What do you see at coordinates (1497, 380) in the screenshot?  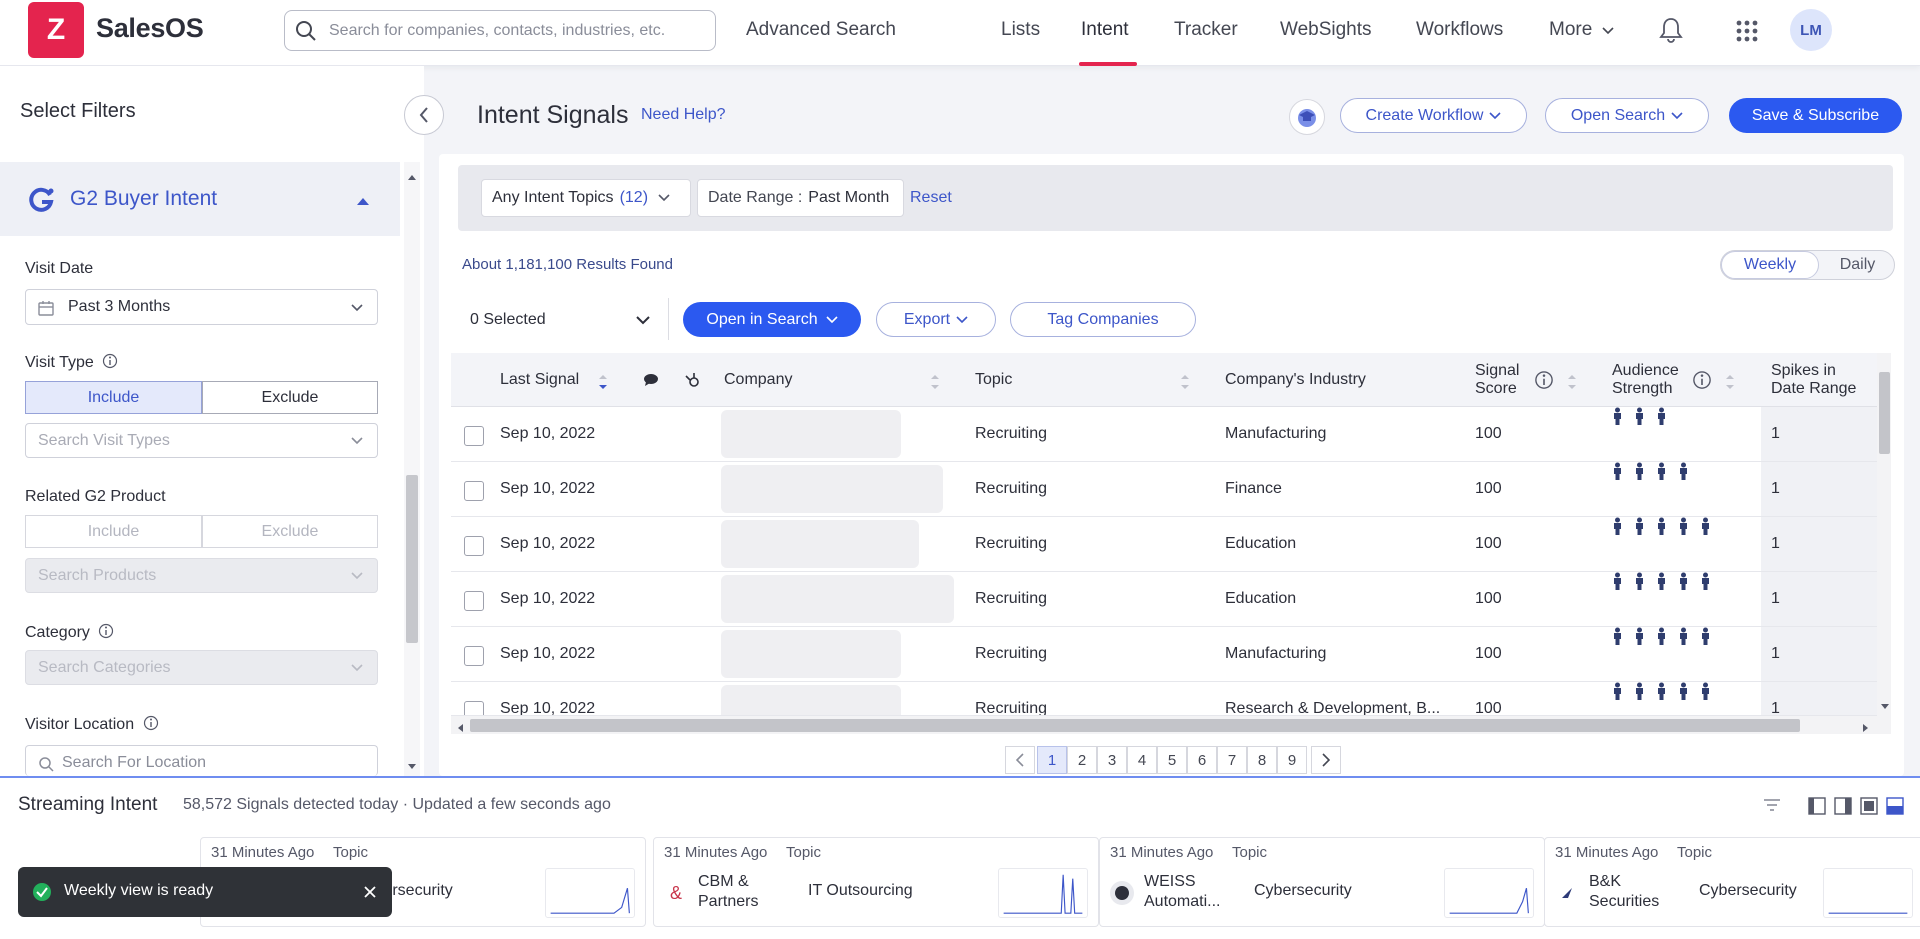 I see `col-signal-score: Signal Score` at bounding box center [1497, 380].